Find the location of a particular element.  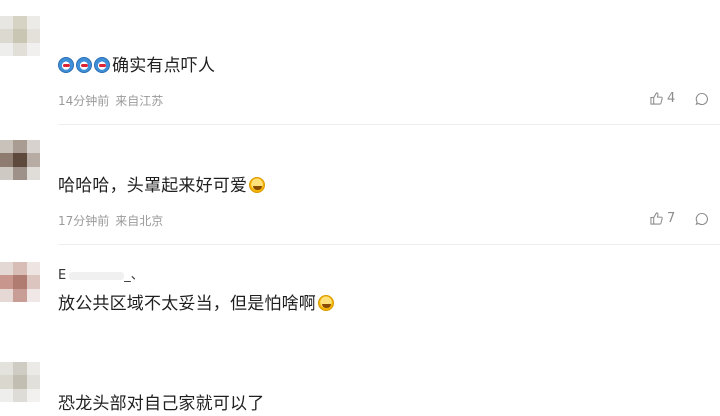

comment-text: 确实有点吓人 is located at coordinates (136, 66).